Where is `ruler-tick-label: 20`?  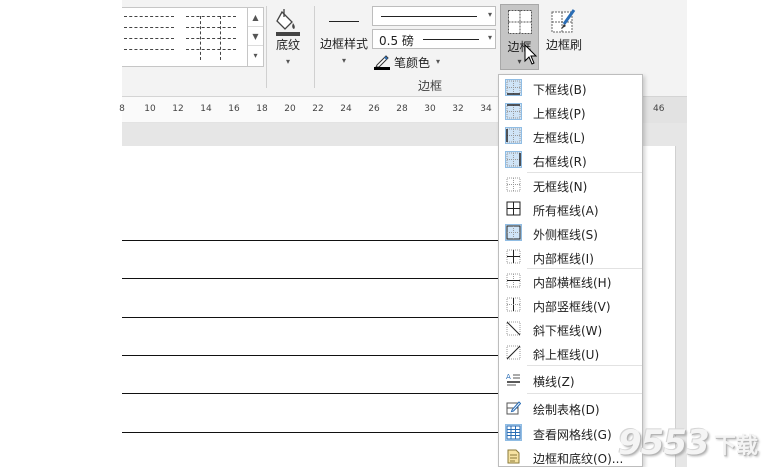
ruler-tick-label: 20 is located at coordinates (290, 109).